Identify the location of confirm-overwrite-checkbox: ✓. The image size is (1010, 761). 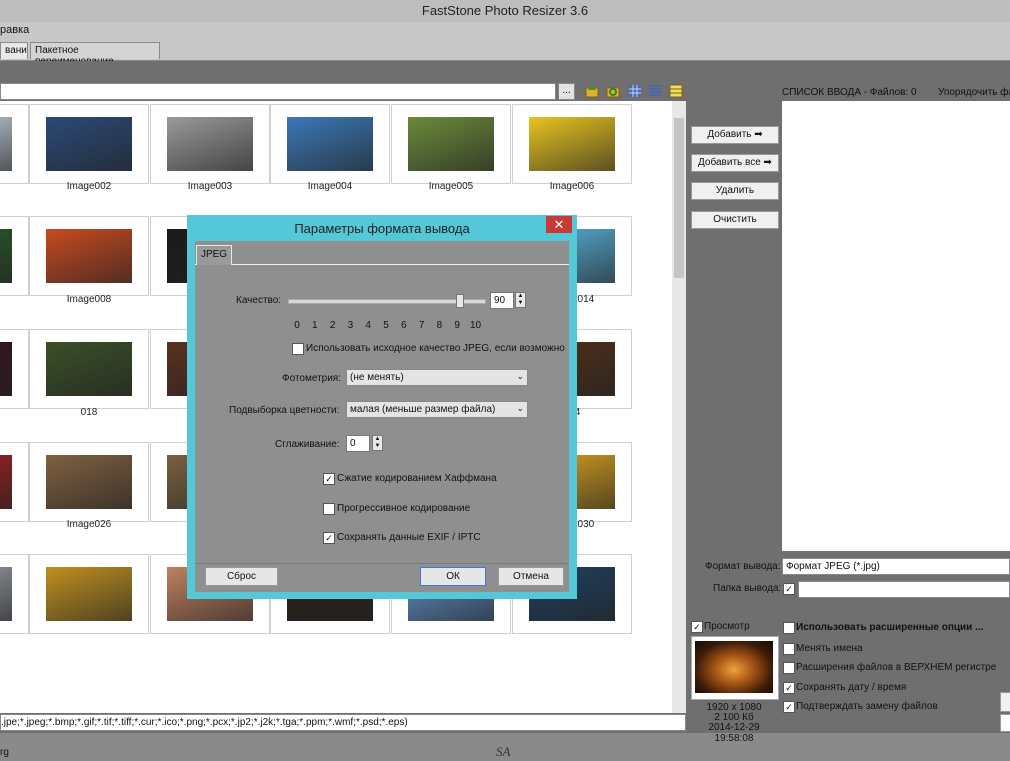
(789, 707).